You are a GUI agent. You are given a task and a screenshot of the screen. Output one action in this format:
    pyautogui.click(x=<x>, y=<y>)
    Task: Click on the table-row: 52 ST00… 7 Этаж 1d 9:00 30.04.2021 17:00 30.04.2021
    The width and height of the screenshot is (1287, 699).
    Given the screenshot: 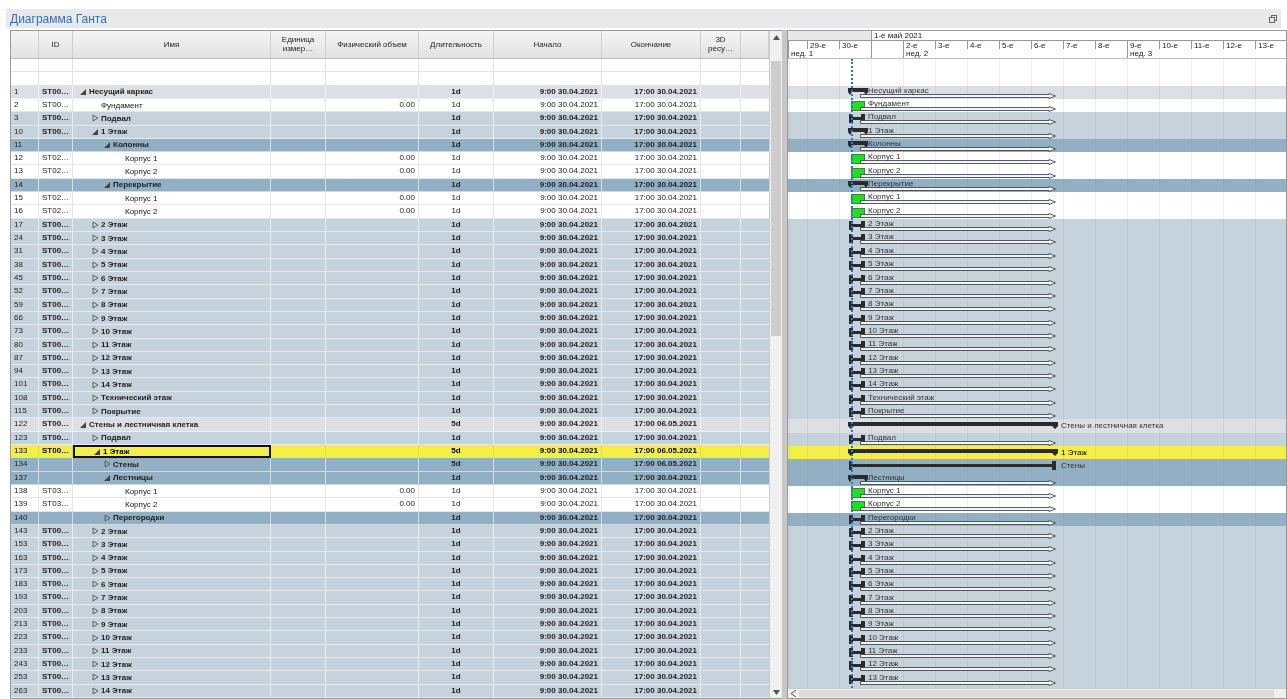 What is the action you would take?
    pyautogui.click(x=390, y=292)
    